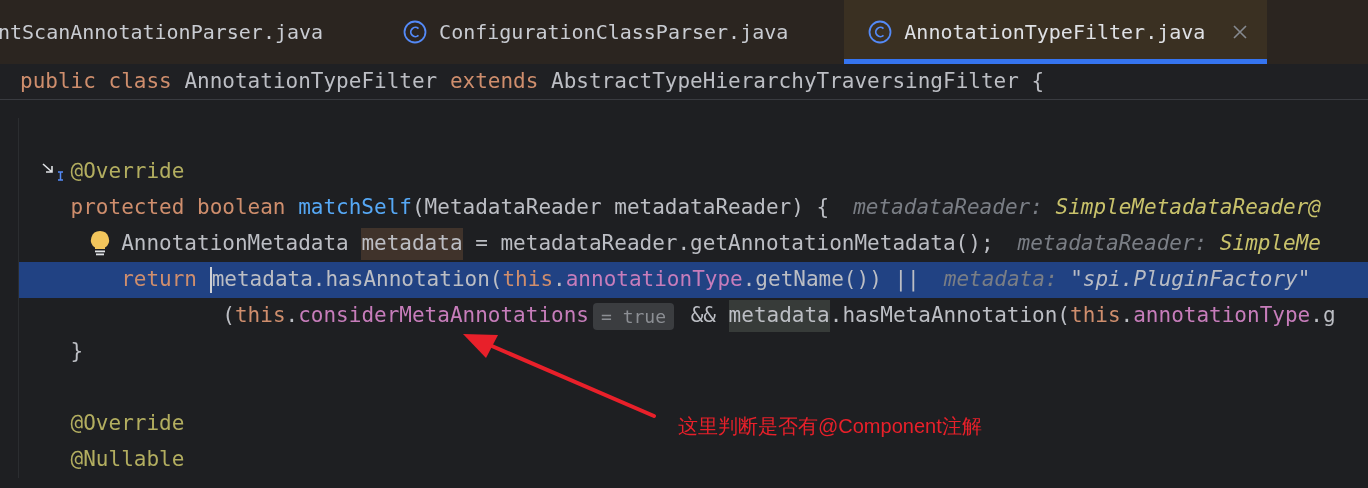  I want to click on override-gutter-icon, so click(53, 172).